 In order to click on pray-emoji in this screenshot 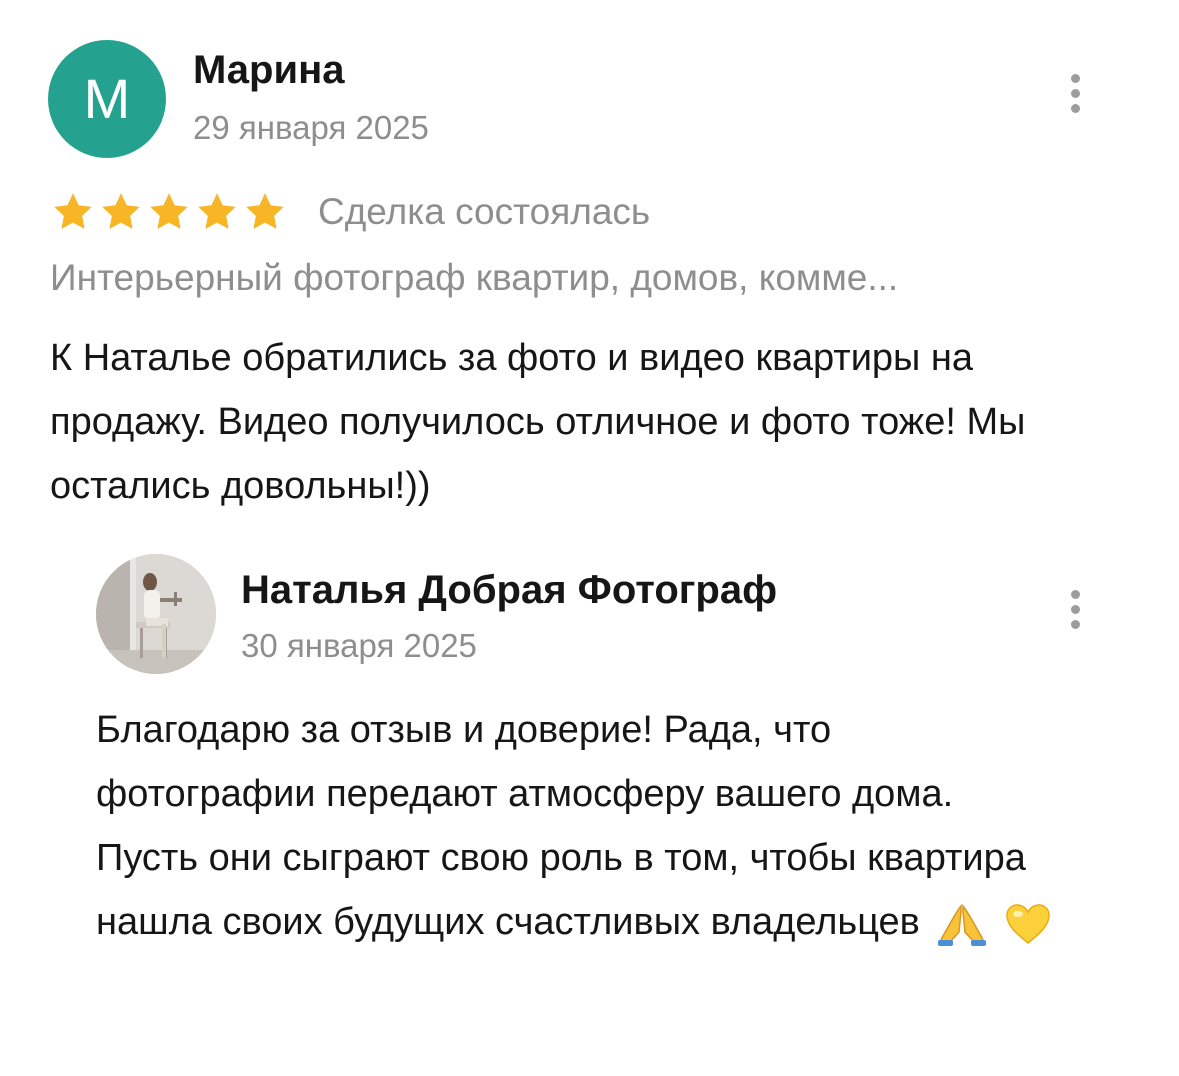, I will do `click(962, 924)`.